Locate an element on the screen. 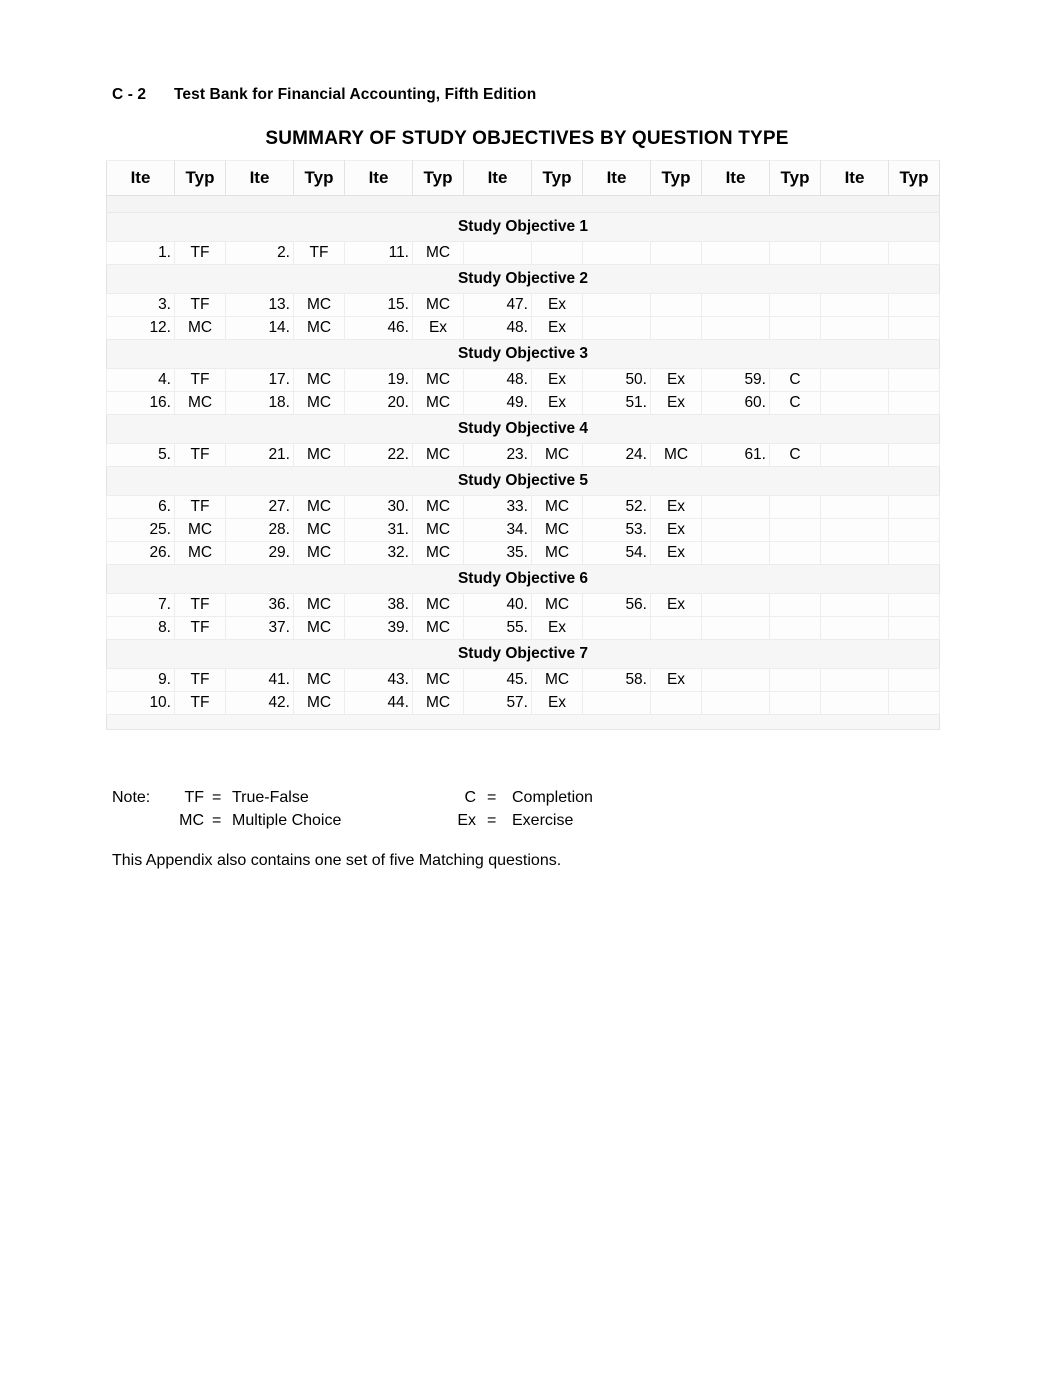  question-number-cell: 14. is located at coordinates (259, 328).